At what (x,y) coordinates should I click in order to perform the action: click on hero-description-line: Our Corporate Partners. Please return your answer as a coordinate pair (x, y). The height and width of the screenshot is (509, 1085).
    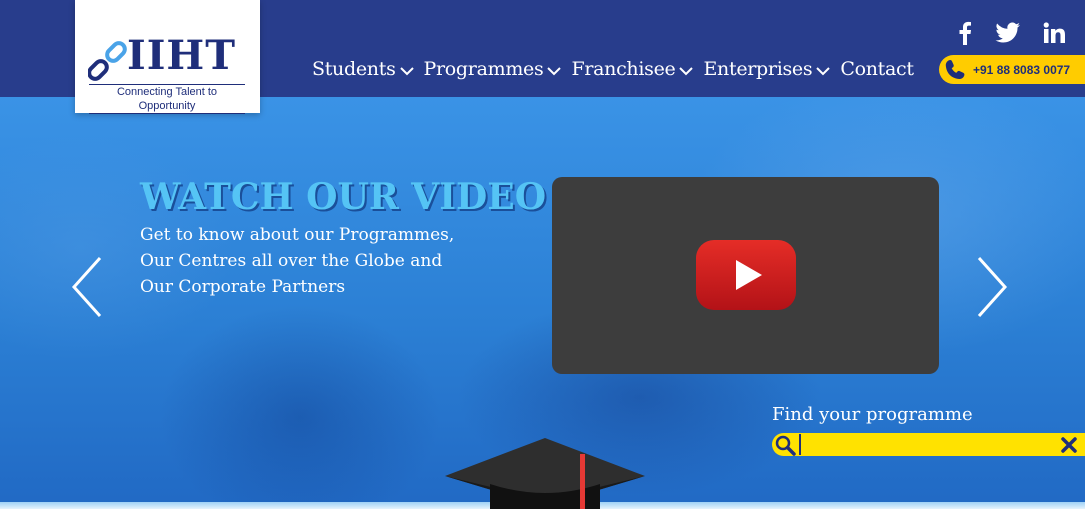
    Looking at the image, I should click on (243, 287).